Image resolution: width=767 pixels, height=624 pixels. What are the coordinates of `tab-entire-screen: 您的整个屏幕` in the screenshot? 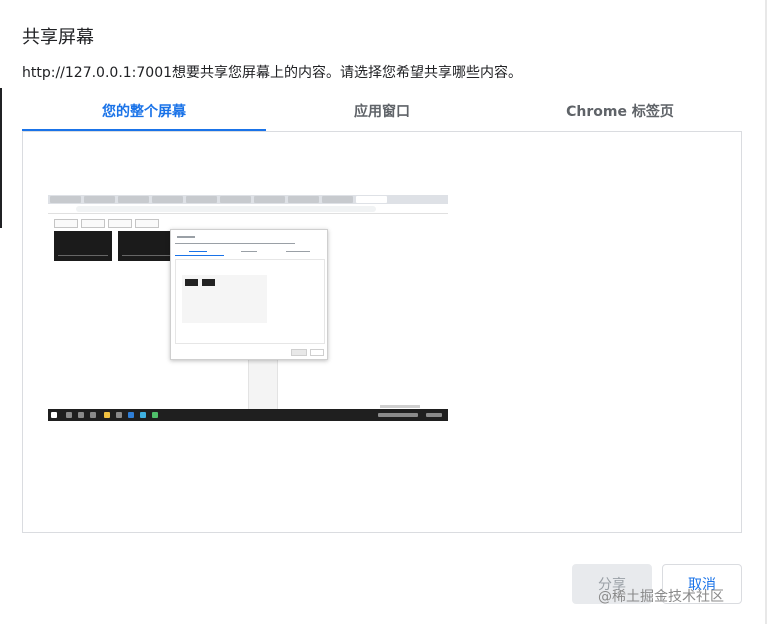 It's located at (144, 115).